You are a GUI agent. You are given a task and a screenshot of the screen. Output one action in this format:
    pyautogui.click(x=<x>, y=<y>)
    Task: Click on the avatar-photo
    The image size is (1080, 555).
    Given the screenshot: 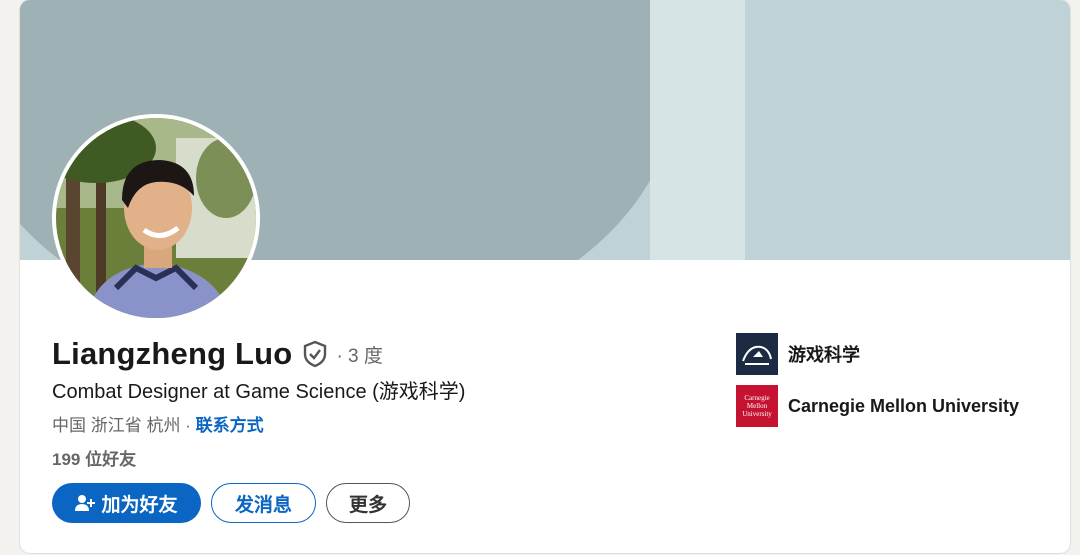 What is the action you would take?
    pyautogui.click(x=156, y=218)
    